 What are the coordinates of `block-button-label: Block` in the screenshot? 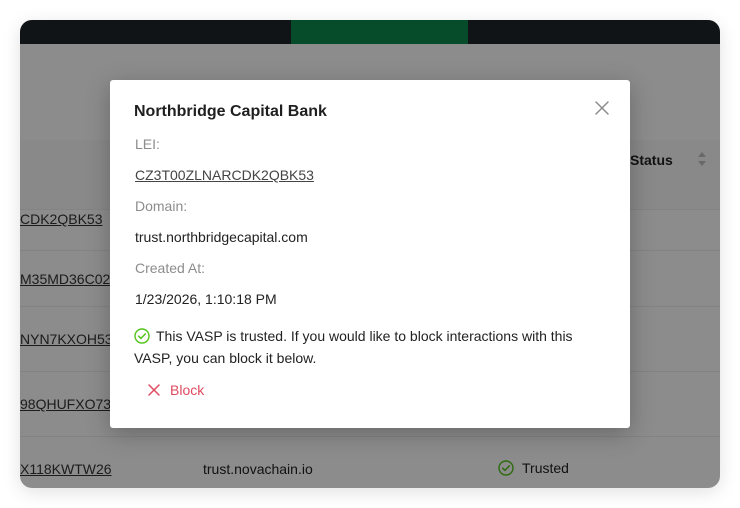 It's located at (187, 390).